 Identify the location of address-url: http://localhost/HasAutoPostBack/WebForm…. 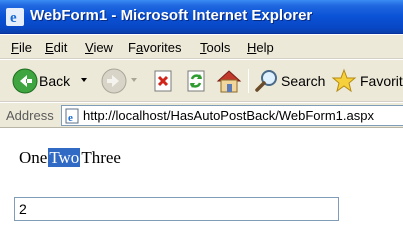
(228, 115).